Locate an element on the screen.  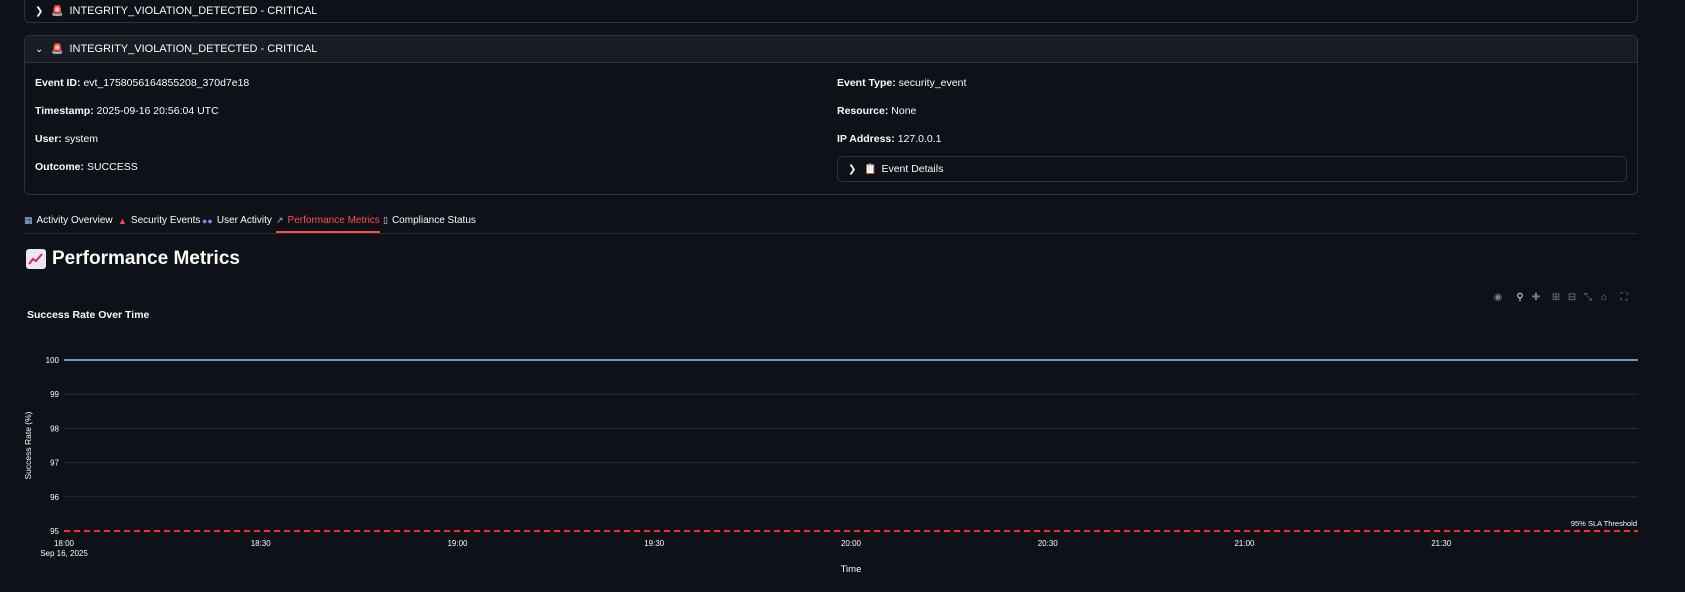
clipboard-icon: ▯ is located at coordinates (385, 220).